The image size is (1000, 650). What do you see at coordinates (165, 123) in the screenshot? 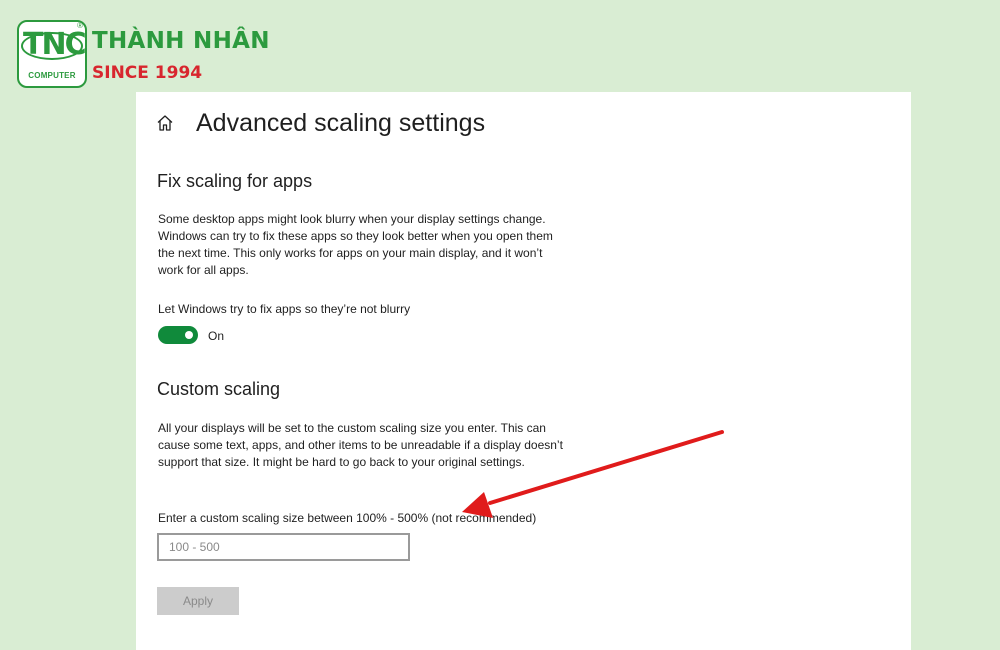
I see `home-icon` at bounding box center [165, 123].